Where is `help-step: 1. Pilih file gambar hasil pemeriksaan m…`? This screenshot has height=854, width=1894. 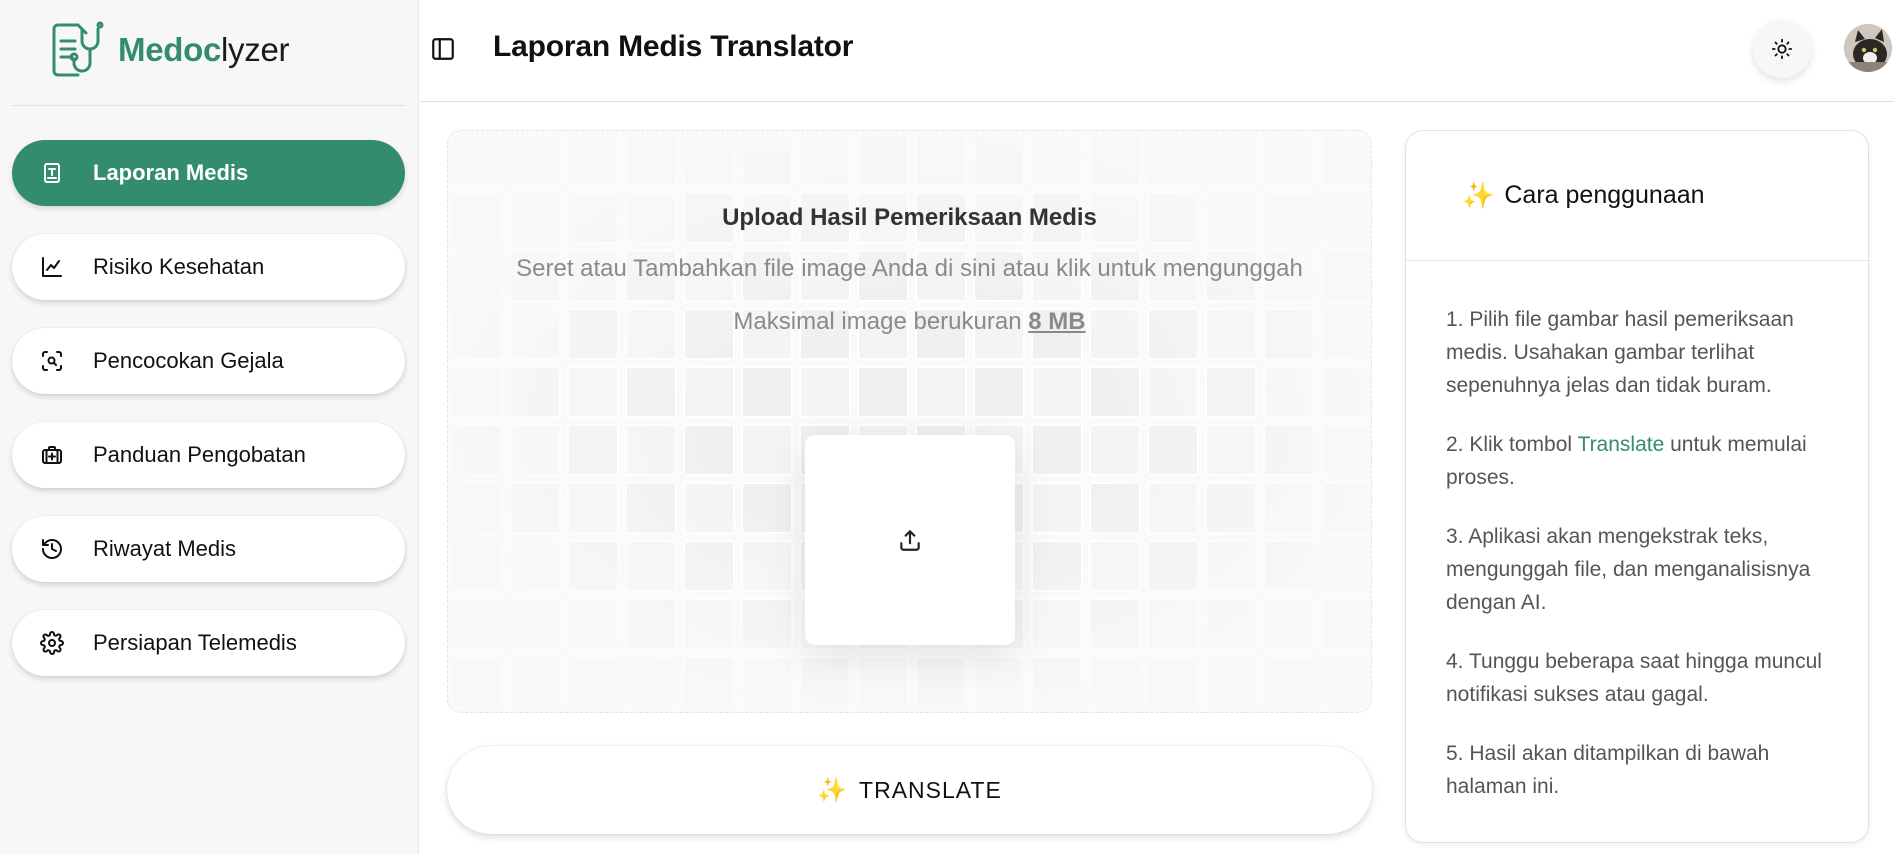 help-step: 1. Pilih file gambar hasil pemeriksaan m… is located at coordinates (1620, 352).